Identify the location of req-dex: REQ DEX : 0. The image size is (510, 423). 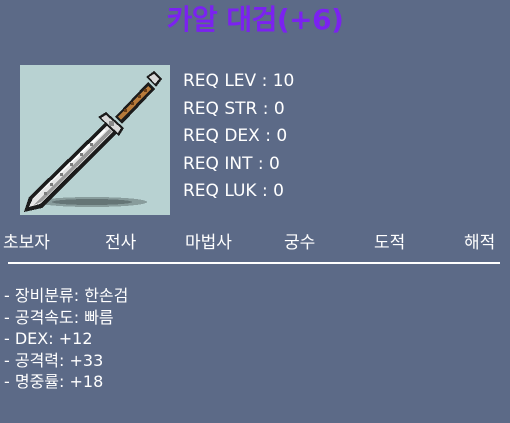
(235, 136).